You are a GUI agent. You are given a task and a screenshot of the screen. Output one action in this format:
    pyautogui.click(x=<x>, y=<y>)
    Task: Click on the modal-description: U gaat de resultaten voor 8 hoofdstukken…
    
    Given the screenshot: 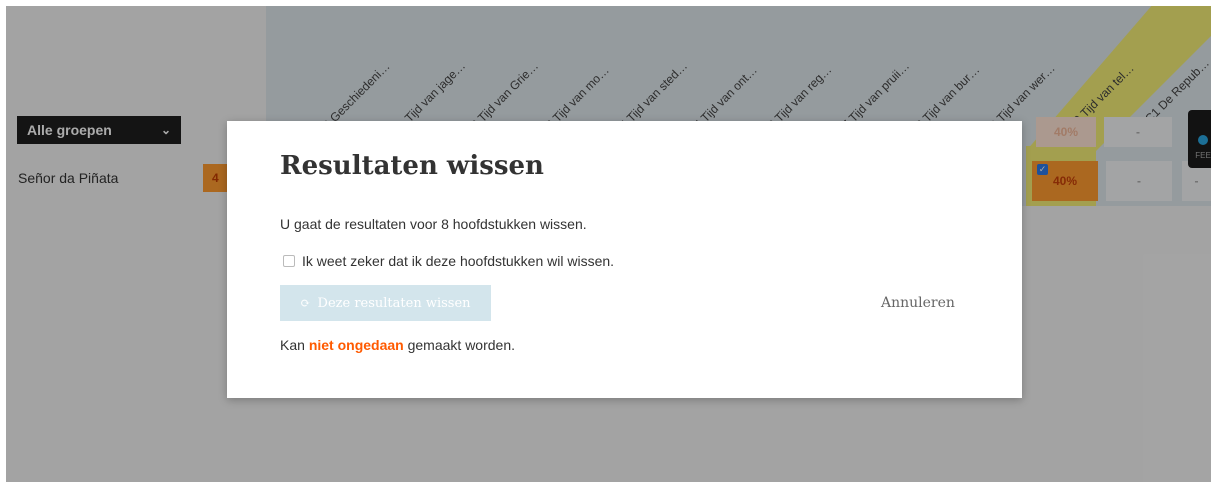 What is the action you would take?
    pyautogui.click(x=433, y=224)
    